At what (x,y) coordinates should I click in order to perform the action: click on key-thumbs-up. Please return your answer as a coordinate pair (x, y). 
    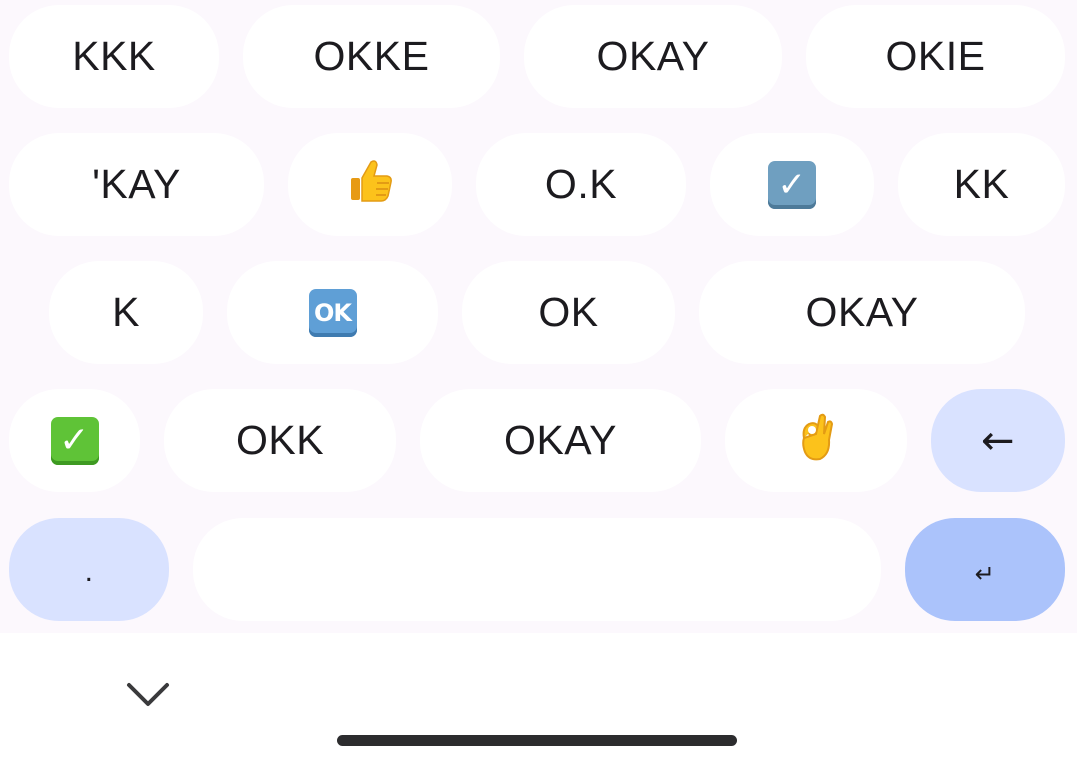
    Looking at the image, I should click on (370, 184).